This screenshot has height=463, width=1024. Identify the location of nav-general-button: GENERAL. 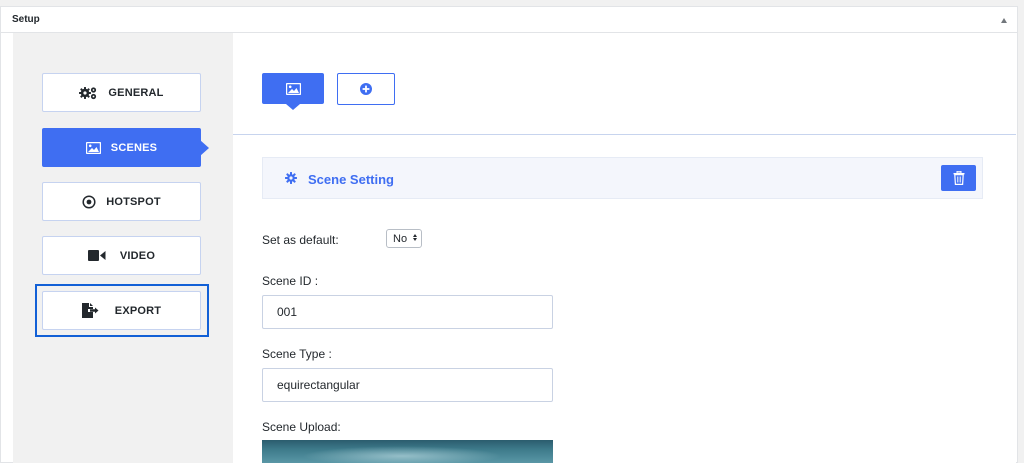
(121, 92).